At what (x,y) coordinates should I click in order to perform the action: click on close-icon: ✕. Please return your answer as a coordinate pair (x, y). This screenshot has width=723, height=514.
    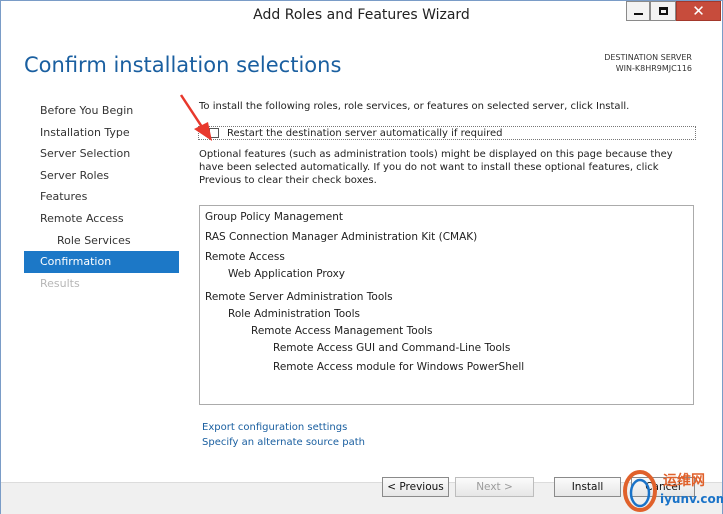
    Looking at the image, I should click on (698, 10).